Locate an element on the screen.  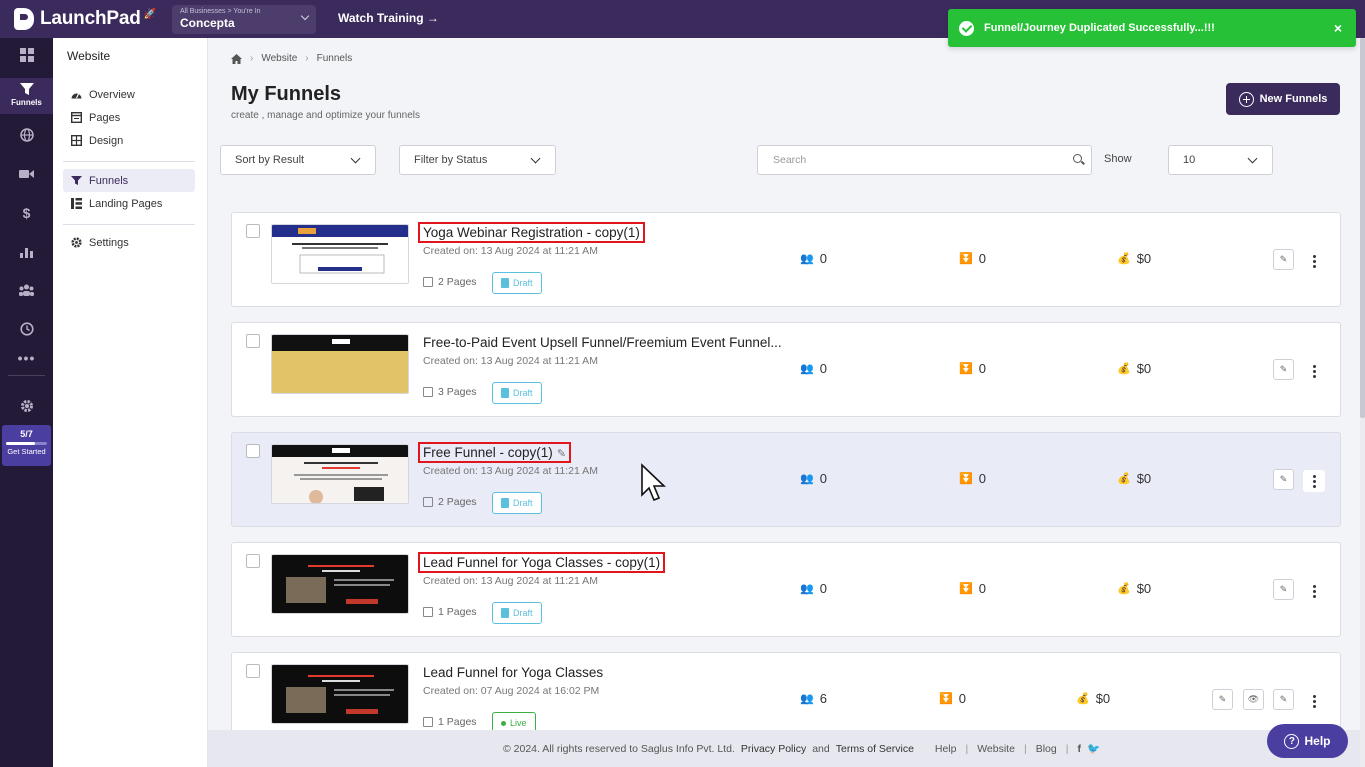
launchpad-logo-icon is located at coordinates (24, 19).